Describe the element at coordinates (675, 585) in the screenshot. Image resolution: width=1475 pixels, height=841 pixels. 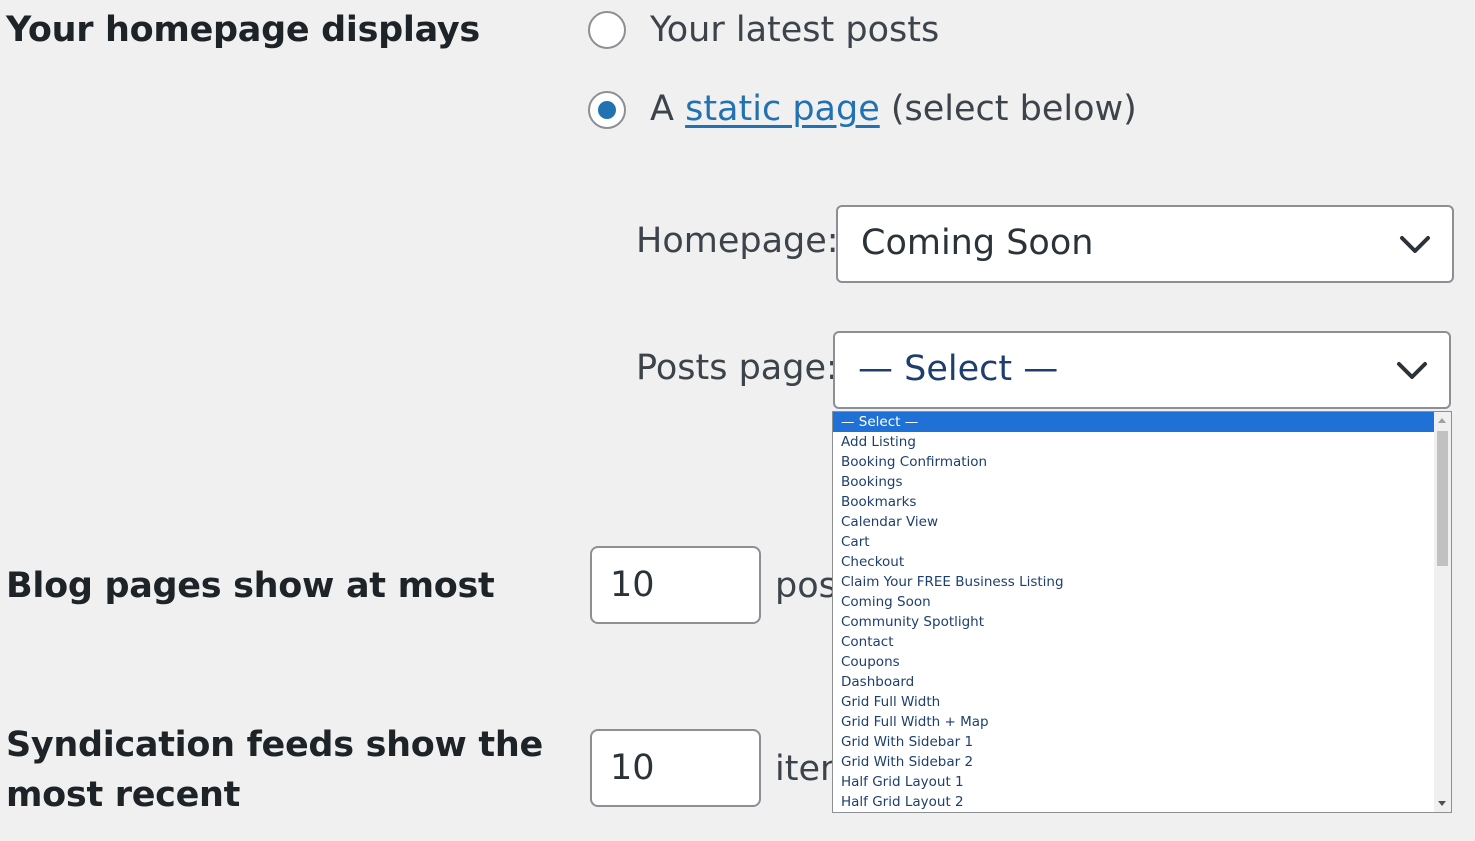
I see `posts-per-page-input: 10` at that location.